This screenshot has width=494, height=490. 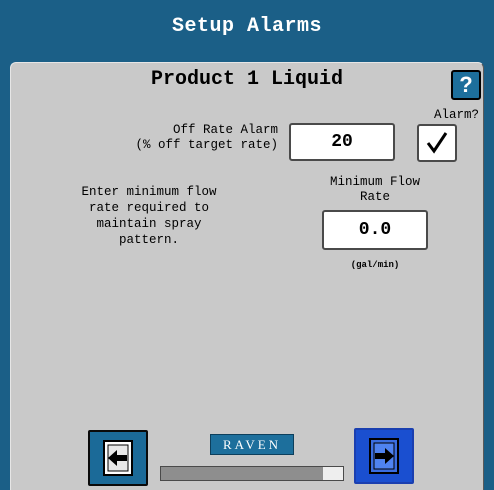 I want to click on next-button, so click(x=384, y=456).